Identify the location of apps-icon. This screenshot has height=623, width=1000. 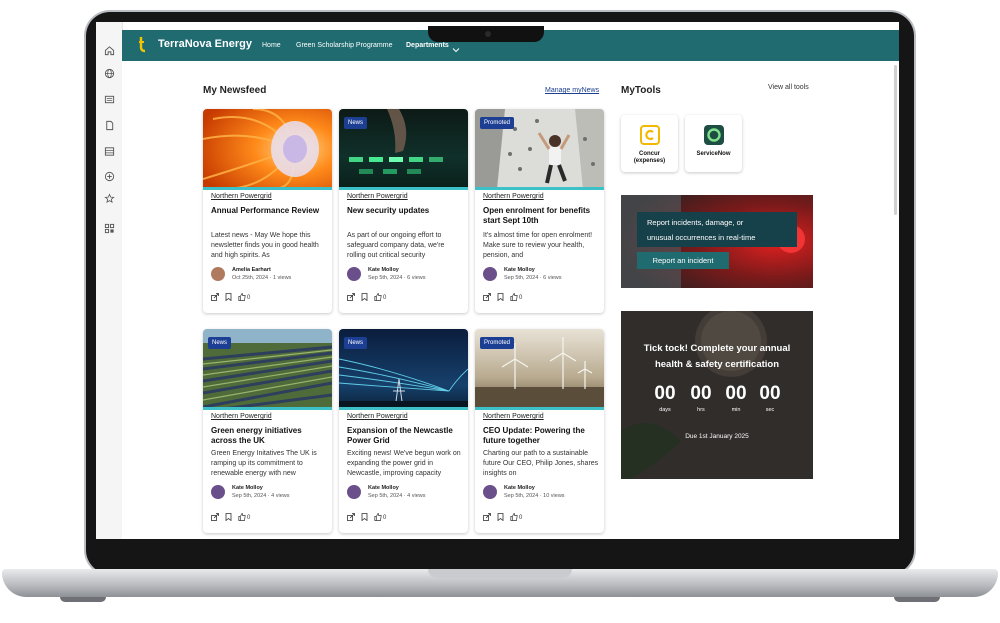
(109, 228).